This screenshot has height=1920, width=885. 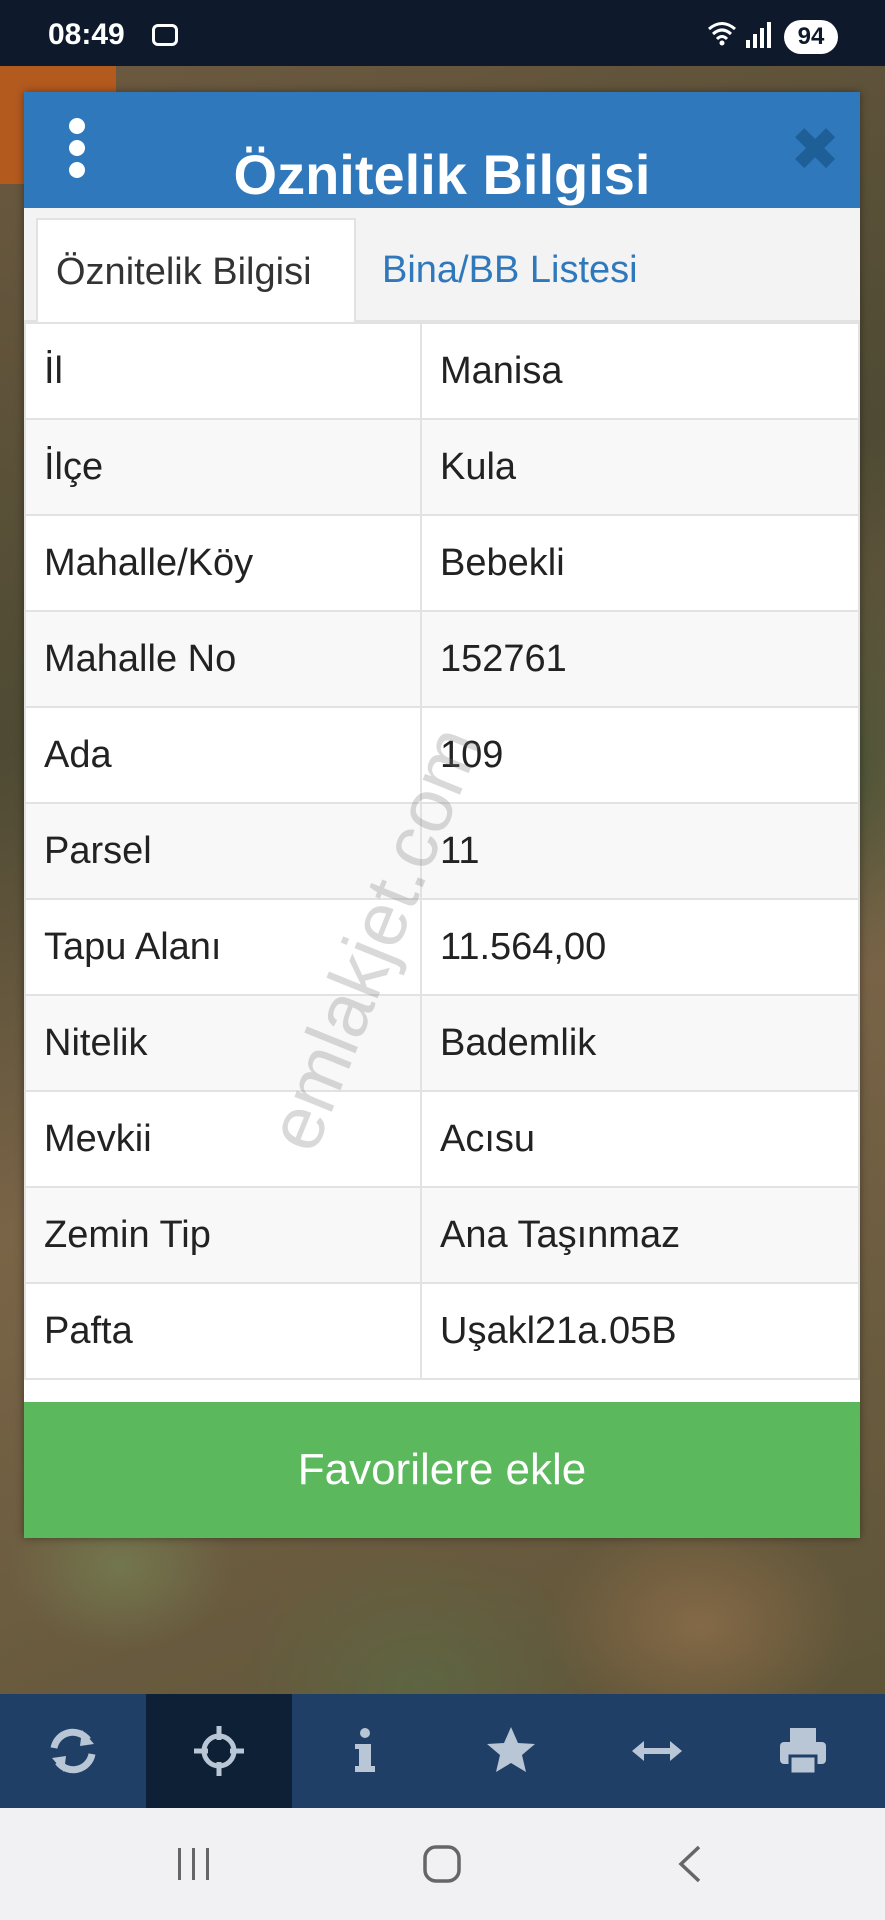 I want to click on info-button, so click(x=365, y=1751).